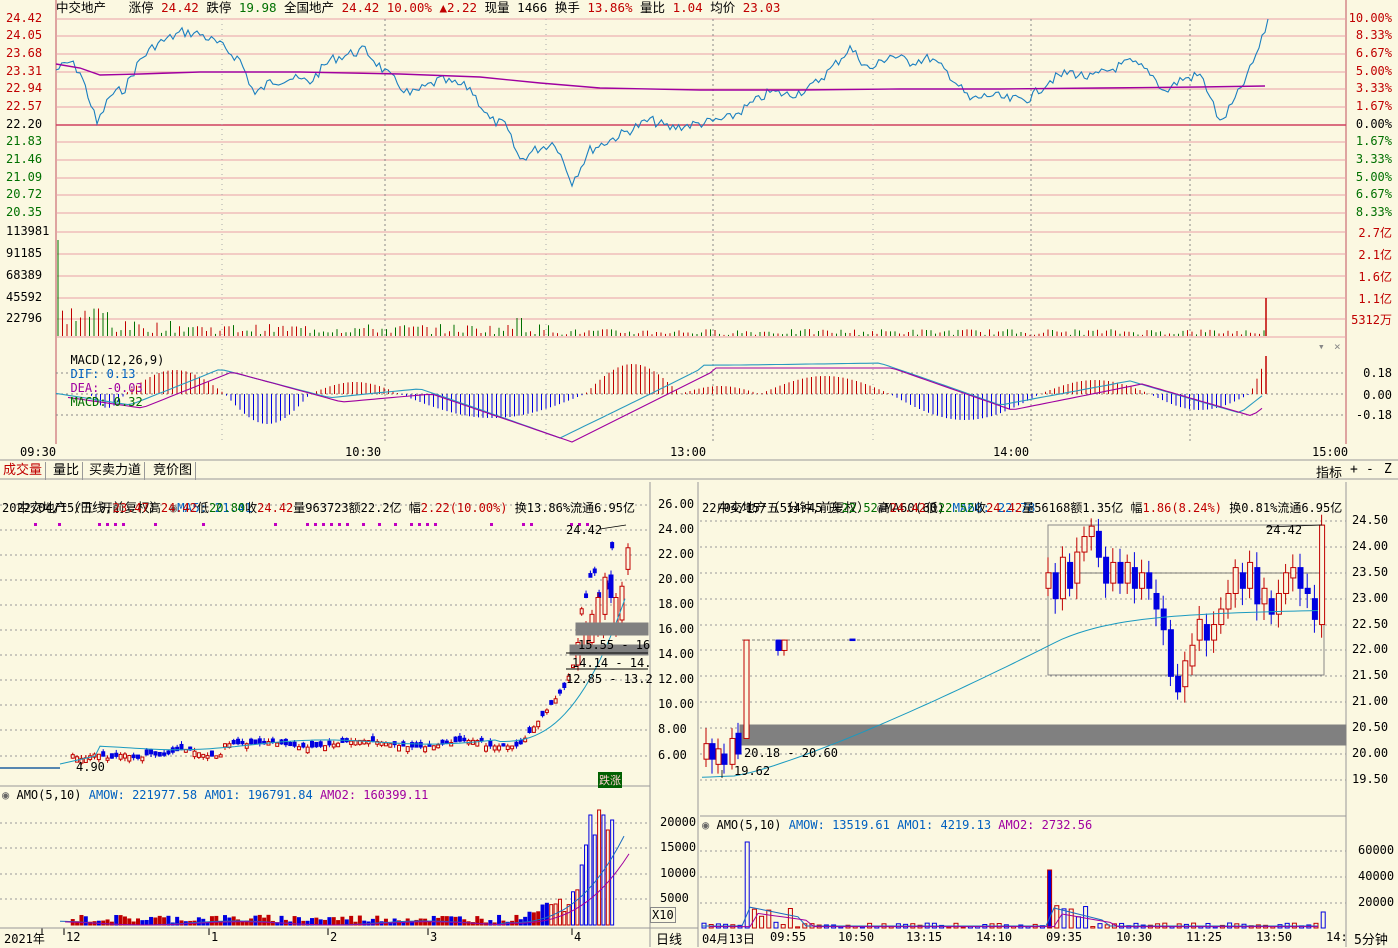 This screenshot has width=1398, height=948. What do you see at coordinates (1373, 53) in the screenshot?
I see `price-tick-right: 6.67%` at bounding box center [1373, 53].